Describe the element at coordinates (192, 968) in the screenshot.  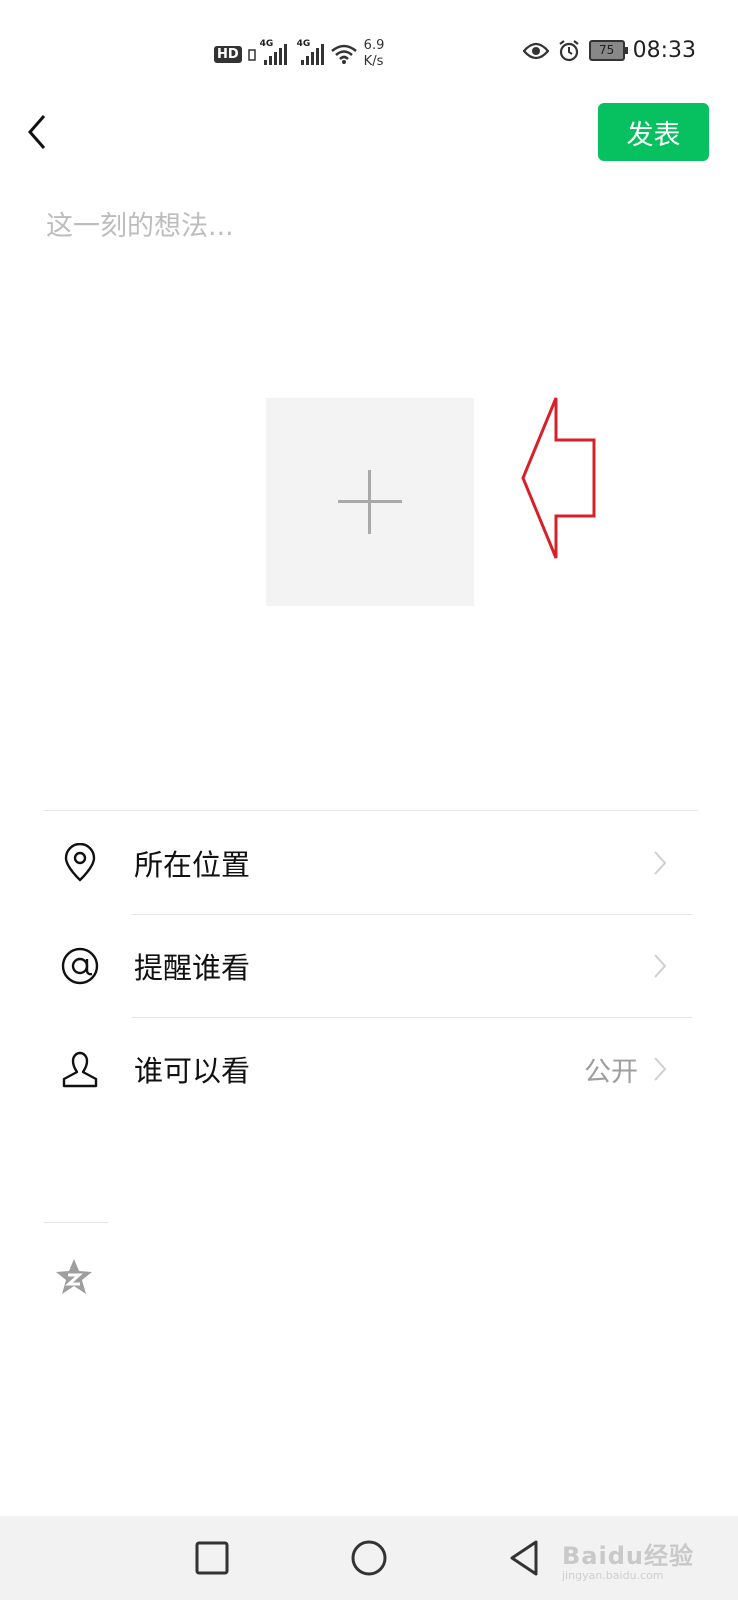
I see `mention-label: 提醒谁看` at that location.